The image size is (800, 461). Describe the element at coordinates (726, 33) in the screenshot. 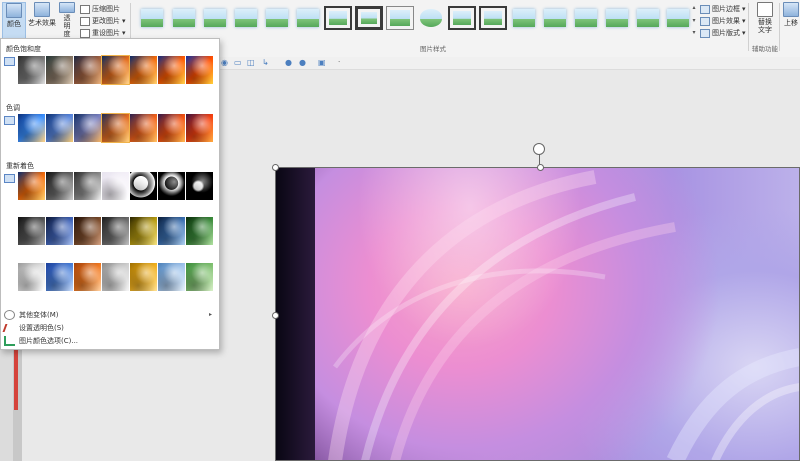

I see `picture-layout-label: 图片版式` at that location.